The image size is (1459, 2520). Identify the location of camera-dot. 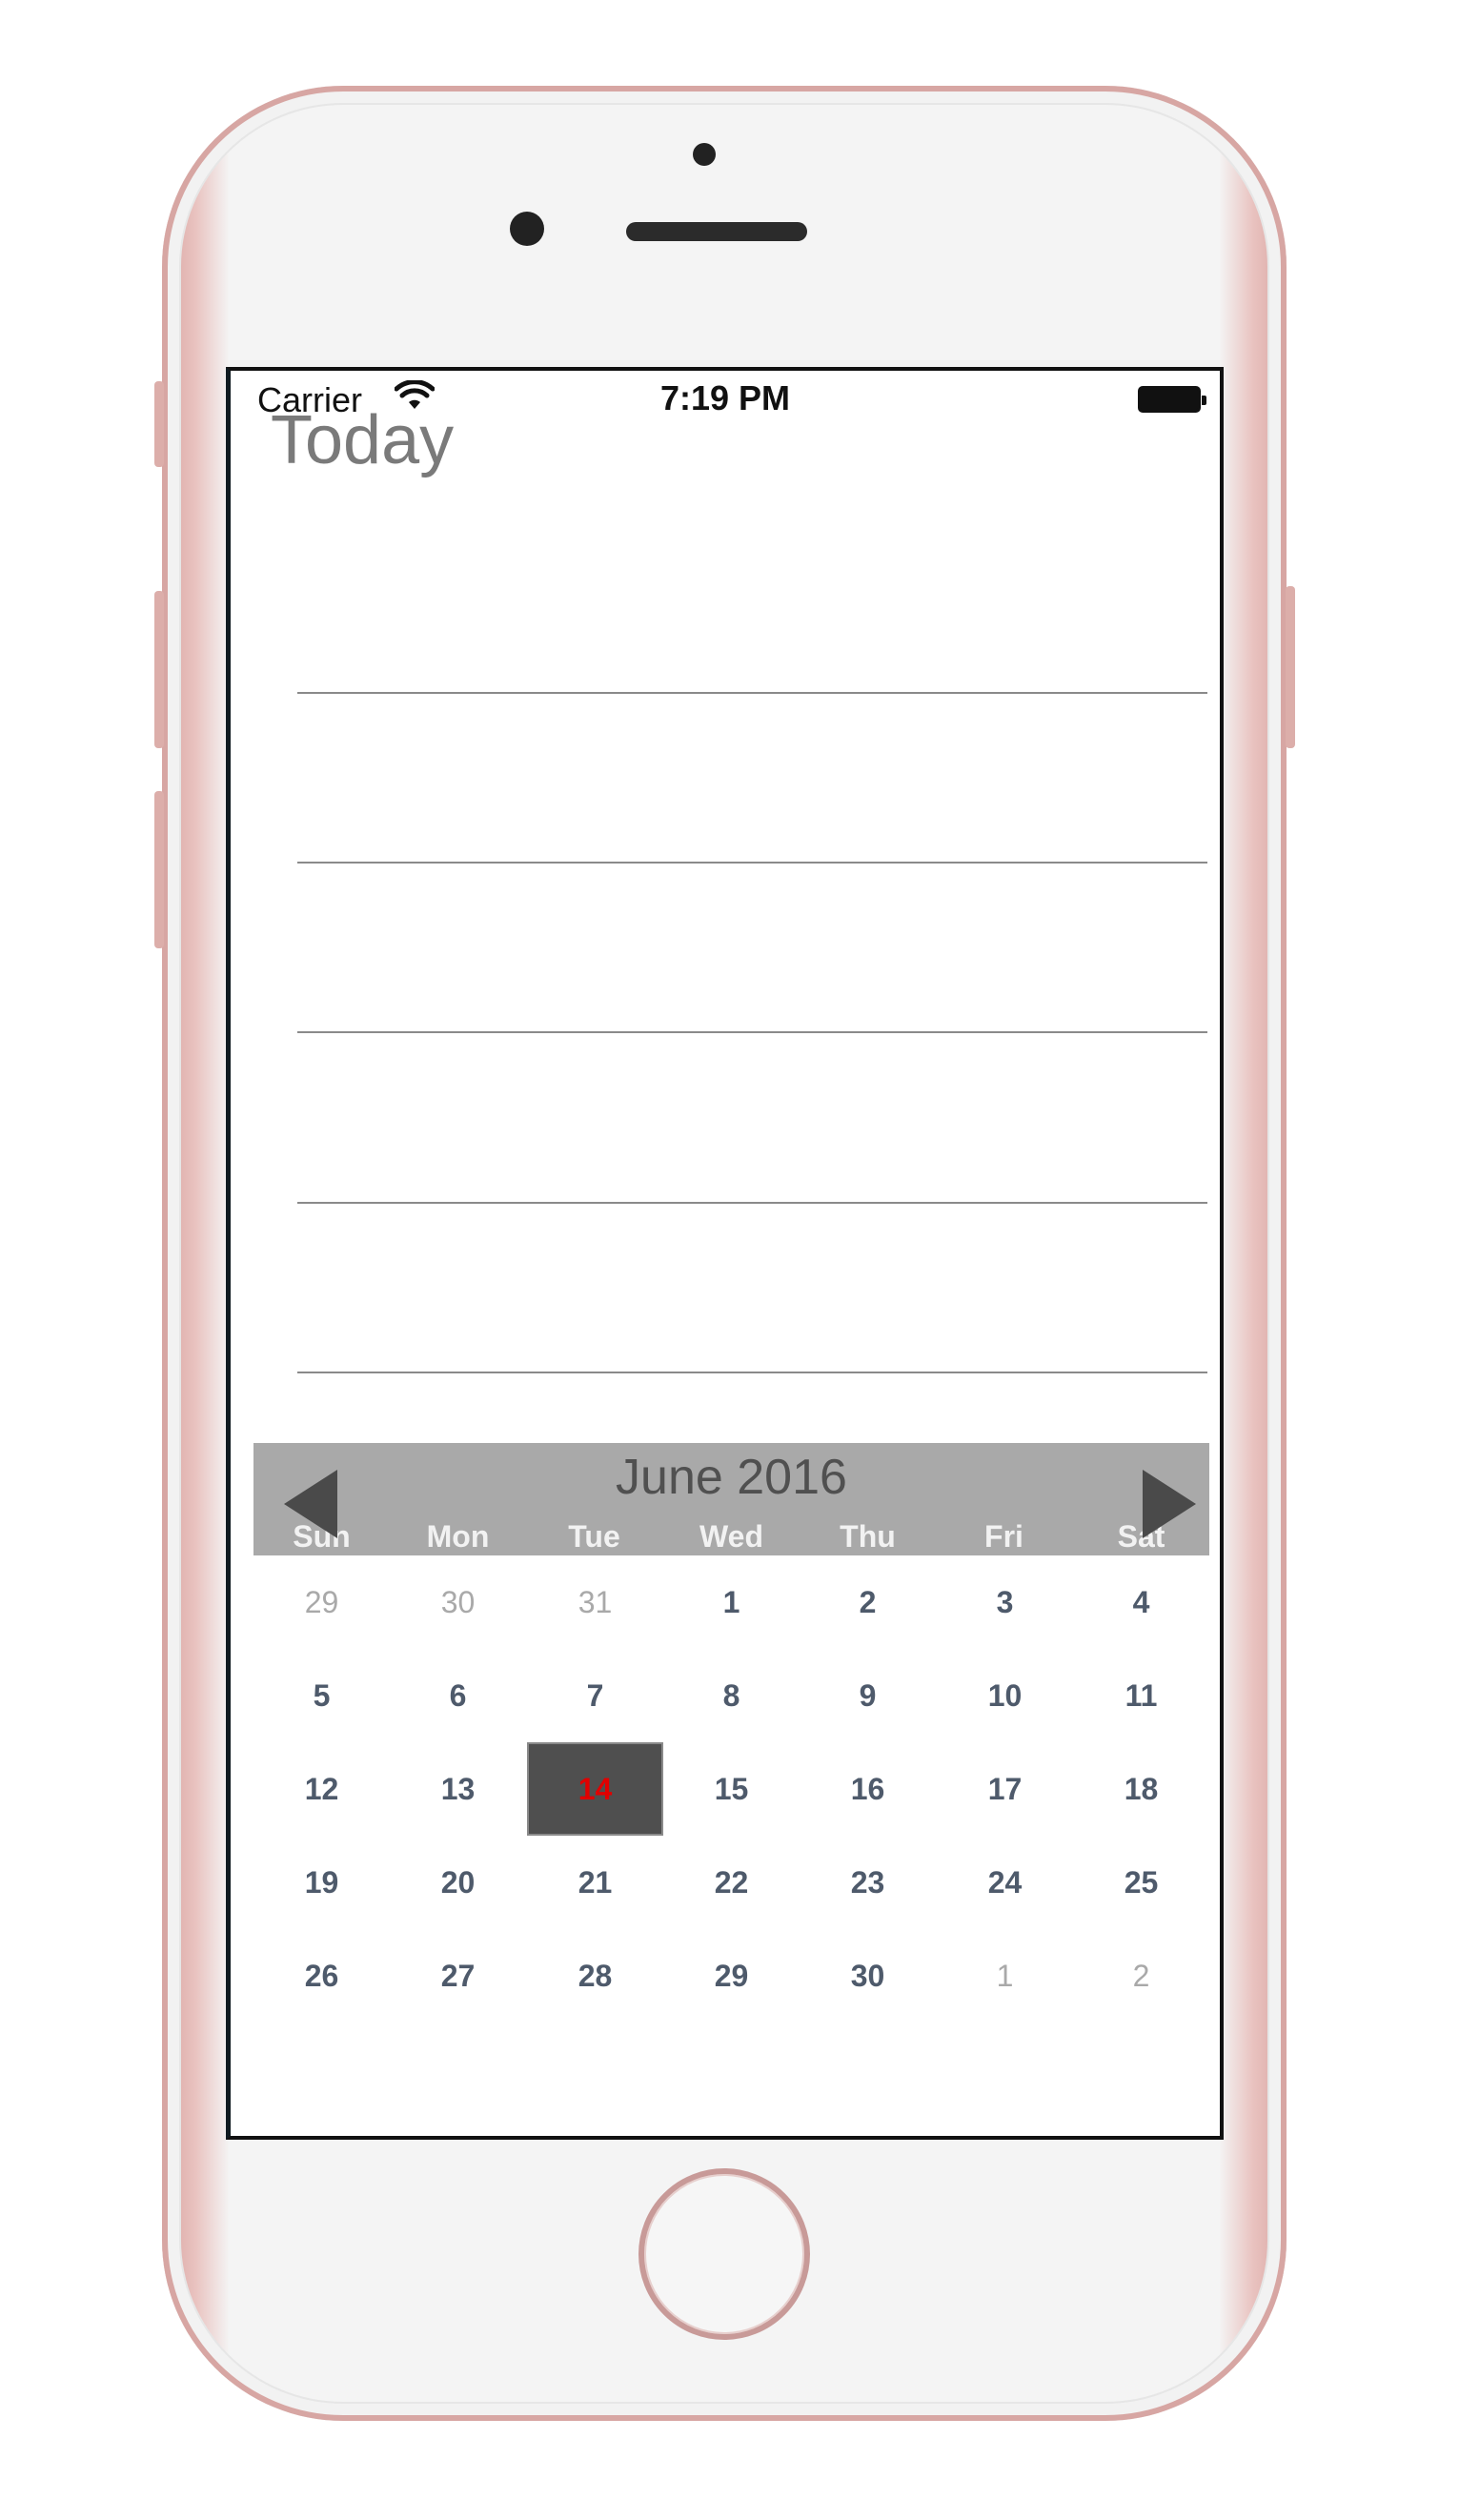
(704, 154).